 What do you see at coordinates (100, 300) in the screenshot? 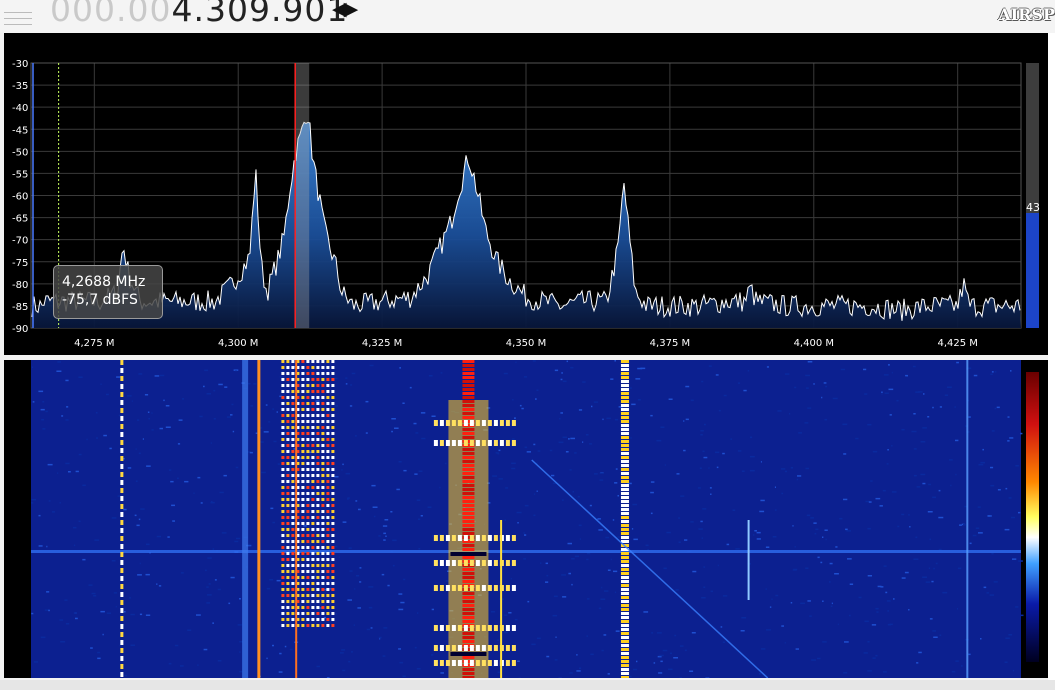
I see `tooltip-level: -75,7 dBFS` at bounding box center [100, 300].